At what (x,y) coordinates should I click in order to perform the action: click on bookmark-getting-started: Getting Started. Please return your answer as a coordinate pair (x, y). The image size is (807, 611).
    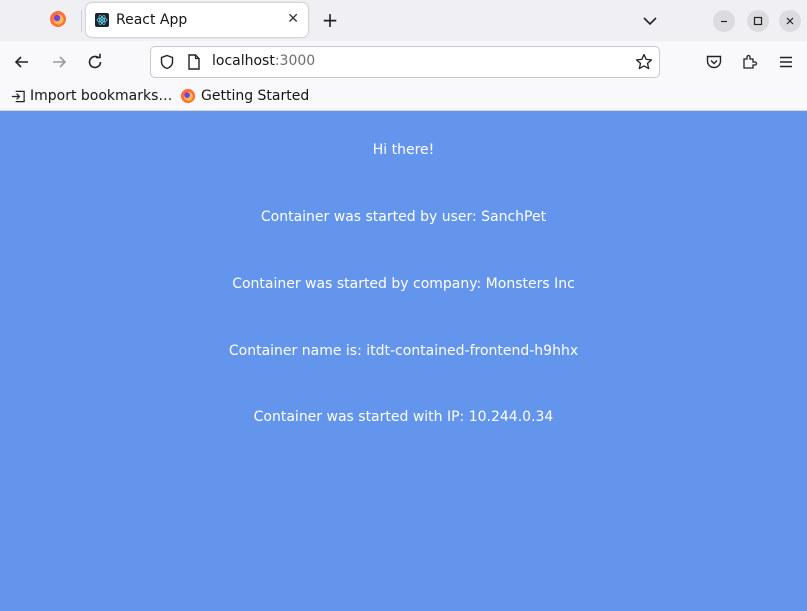
    Looking at the image, I should click on (244, 96).